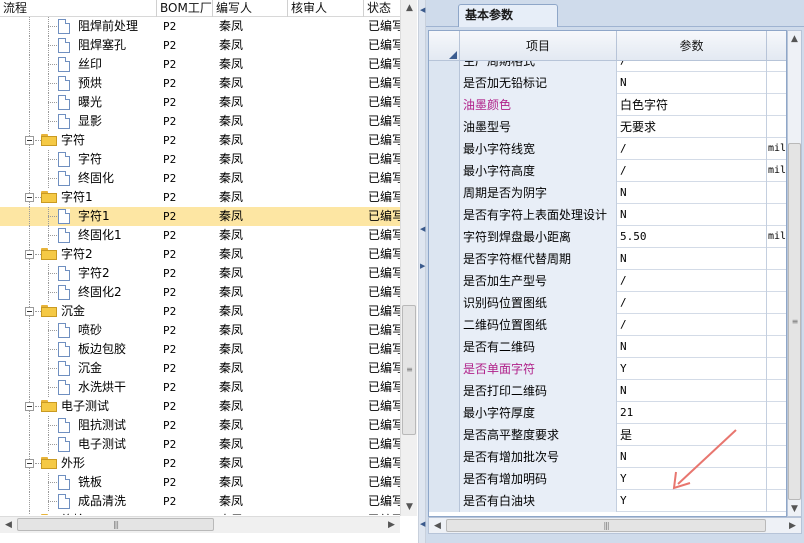  I want to click on tree-item-row: 字符2 P2 秦凤 已编写, so click(200, 273).